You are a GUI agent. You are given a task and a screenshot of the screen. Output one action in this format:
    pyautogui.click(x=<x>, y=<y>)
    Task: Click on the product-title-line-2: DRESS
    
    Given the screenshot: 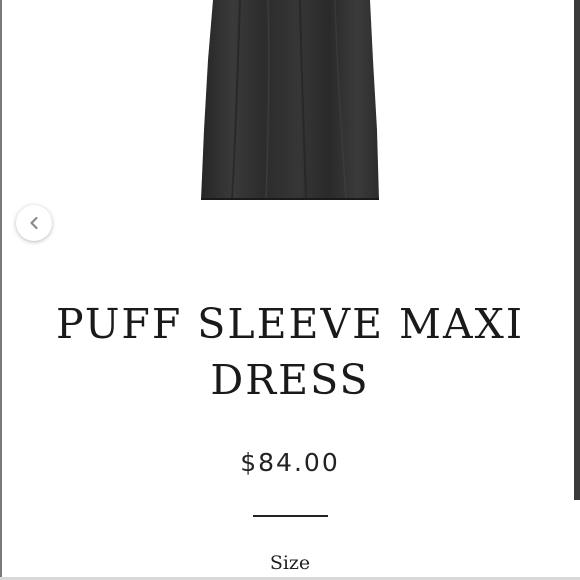 What is the action you would take?
    pyautogui.click(x=290, y=380)
    